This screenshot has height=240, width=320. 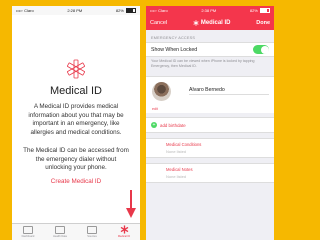 I want to click on done-button: Done, so click(x=263, y=23).